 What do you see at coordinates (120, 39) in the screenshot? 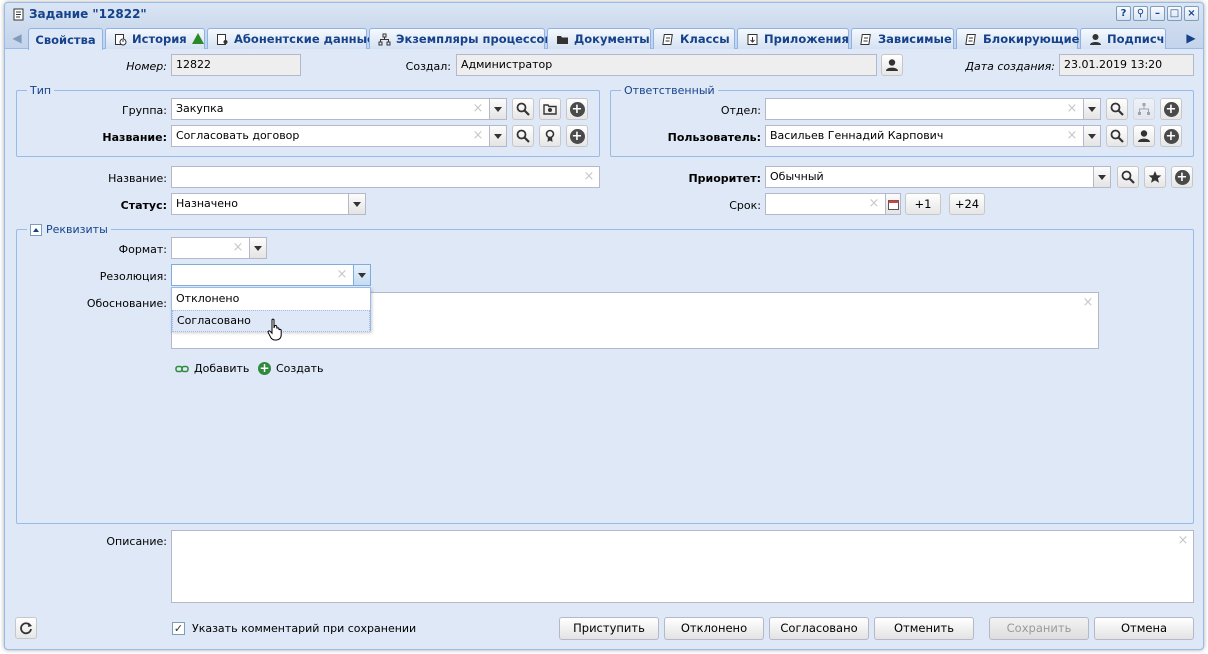
I see `history-icon` at bounding box center [120, 39].